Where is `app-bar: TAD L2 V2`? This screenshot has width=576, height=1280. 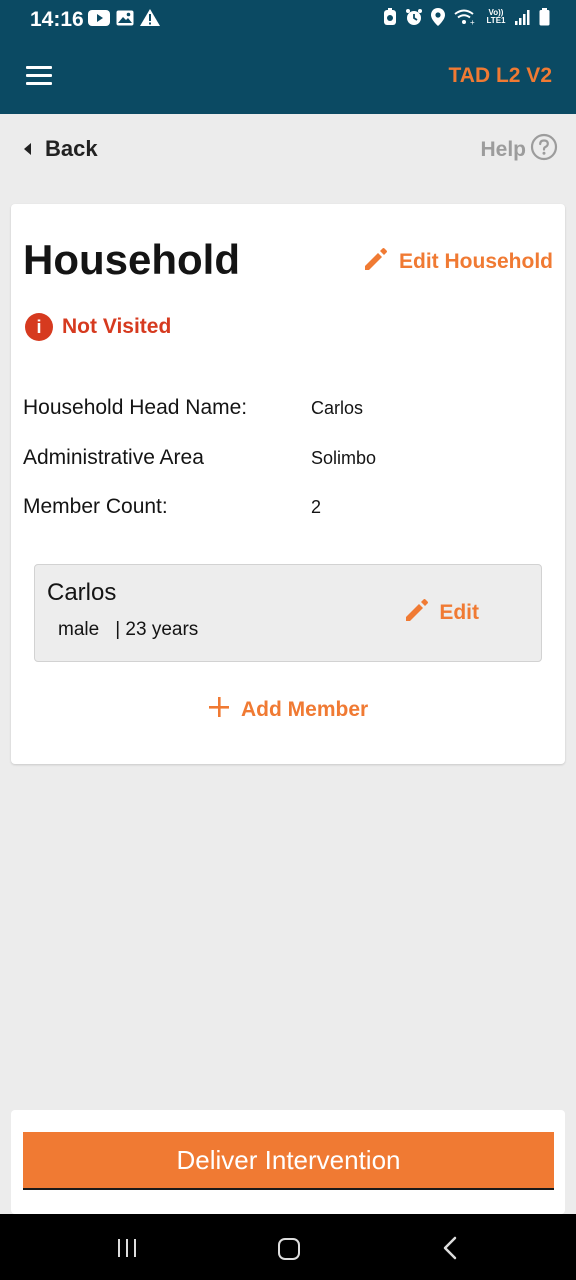
app-bar: TAD L2 V2 is located at coordinates (288, 75).